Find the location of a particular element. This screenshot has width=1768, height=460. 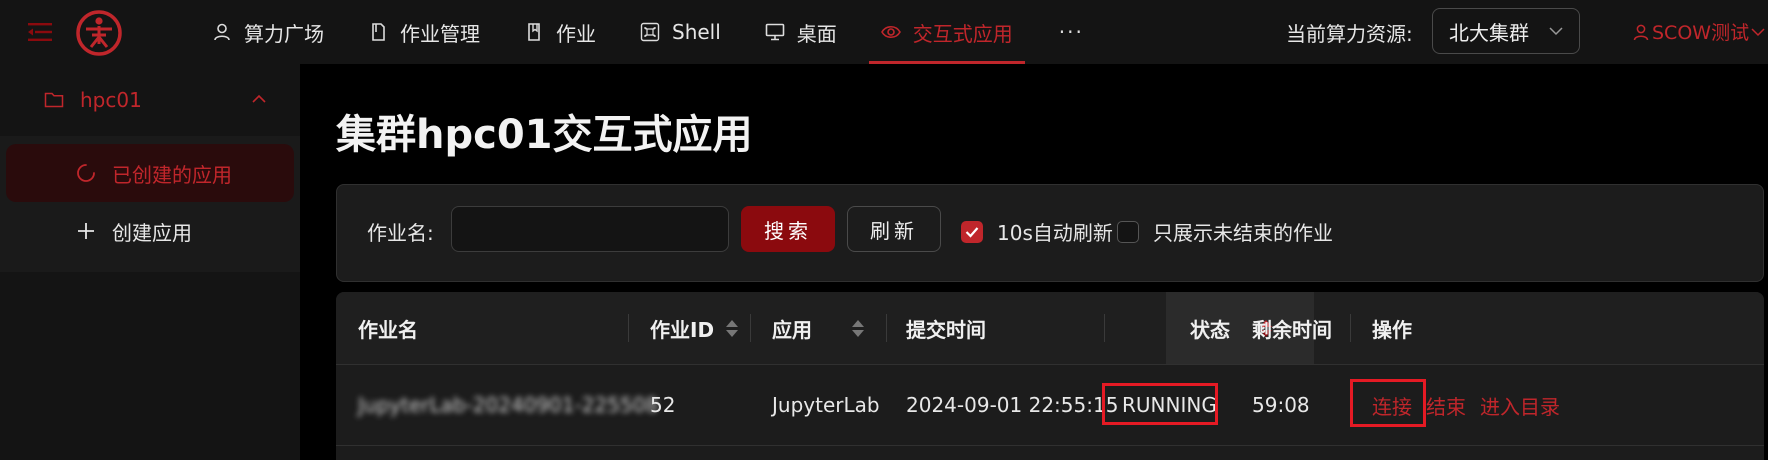

column-header-label: 提交时间 is located at coordinates (946, 329).